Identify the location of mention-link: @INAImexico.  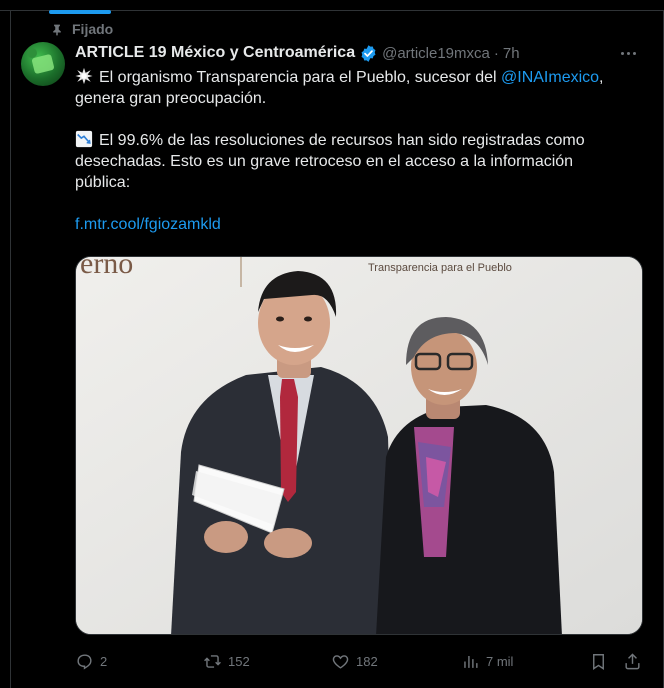
(550, 77).